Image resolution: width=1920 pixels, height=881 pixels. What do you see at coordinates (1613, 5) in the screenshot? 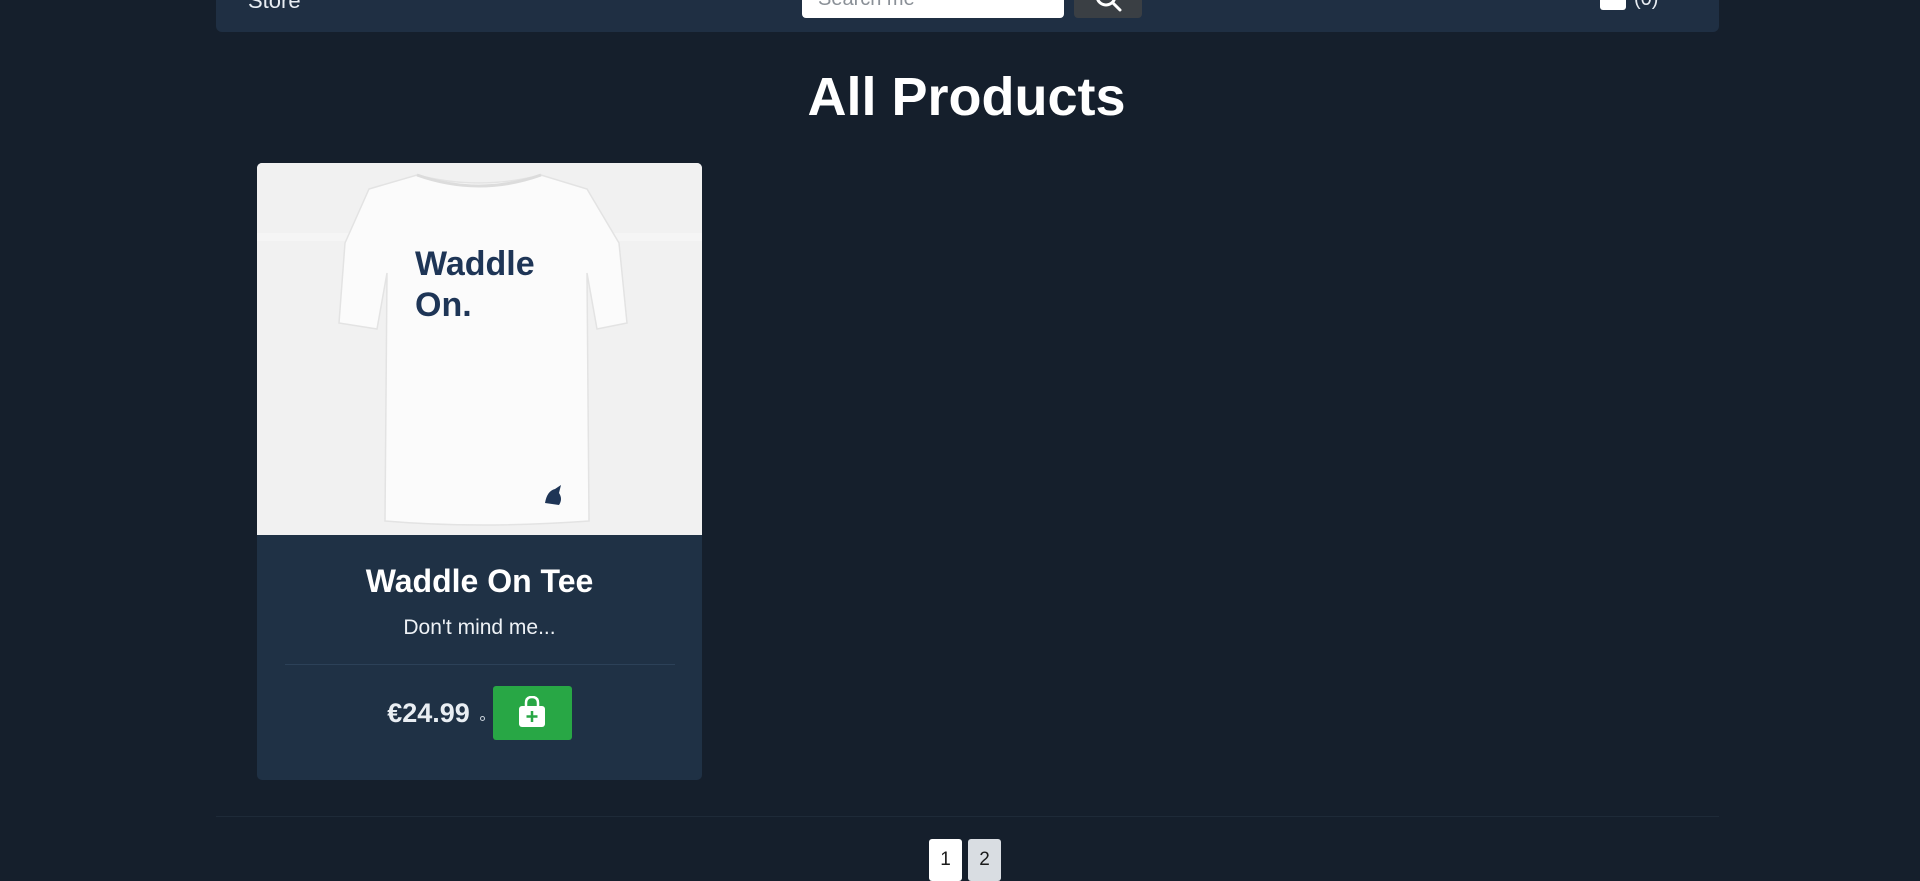
I see `cart-icon` at bounding box center [1613, 5].